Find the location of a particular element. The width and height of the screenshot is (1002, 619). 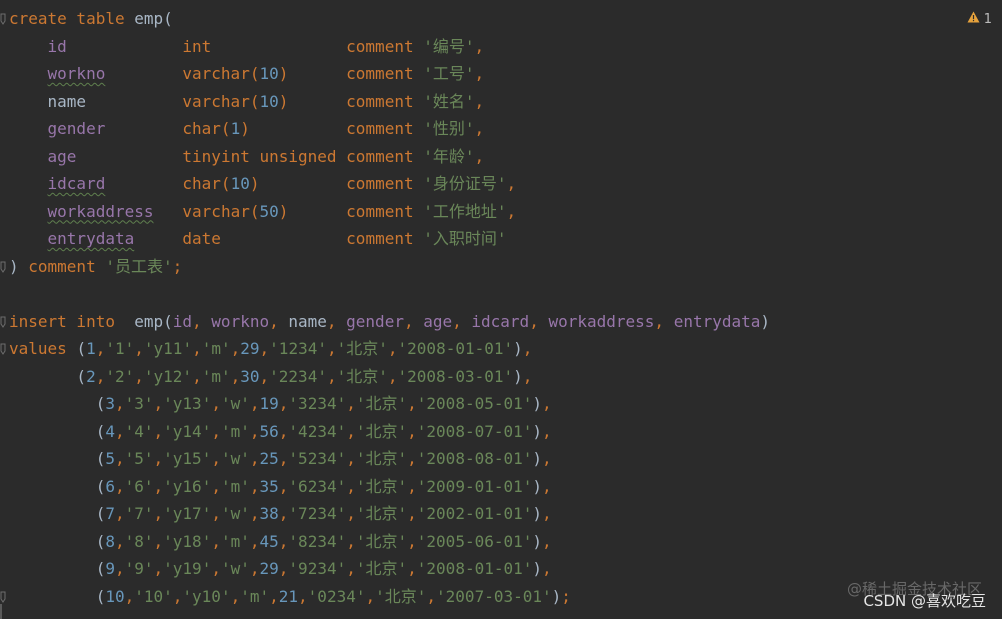

code-token: 'y18' is located at coordinates (187, 541).